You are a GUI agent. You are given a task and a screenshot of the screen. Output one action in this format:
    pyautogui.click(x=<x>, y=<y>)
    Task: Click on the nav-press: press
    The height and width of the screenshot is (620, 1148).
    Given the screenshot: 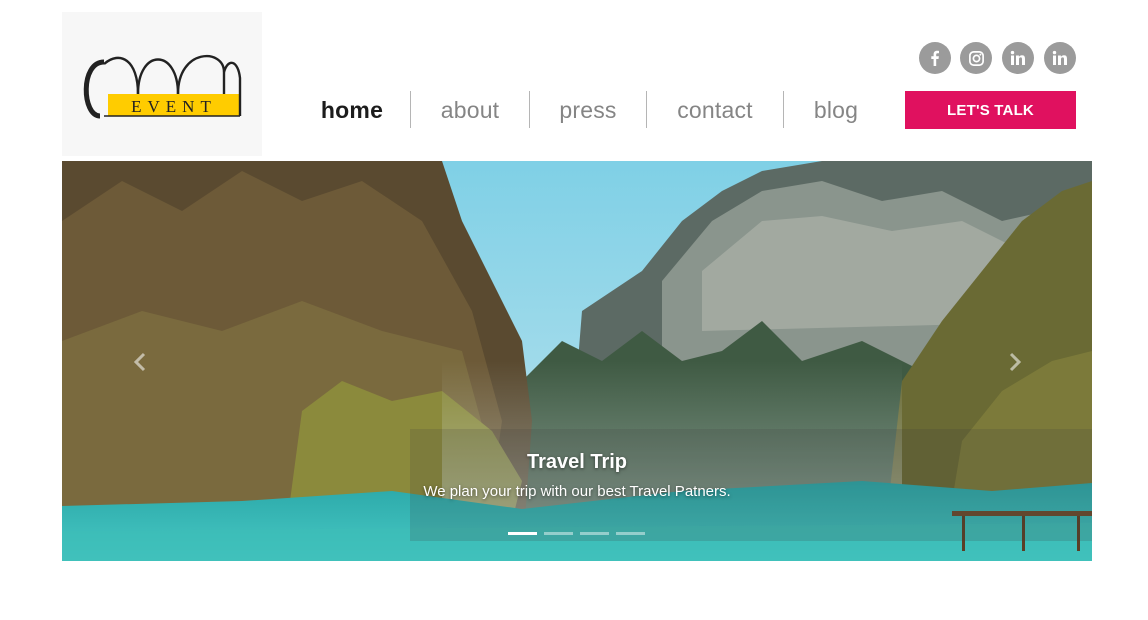 What is the action you would take?
    pyautogui.click(x=588, y=110)
    